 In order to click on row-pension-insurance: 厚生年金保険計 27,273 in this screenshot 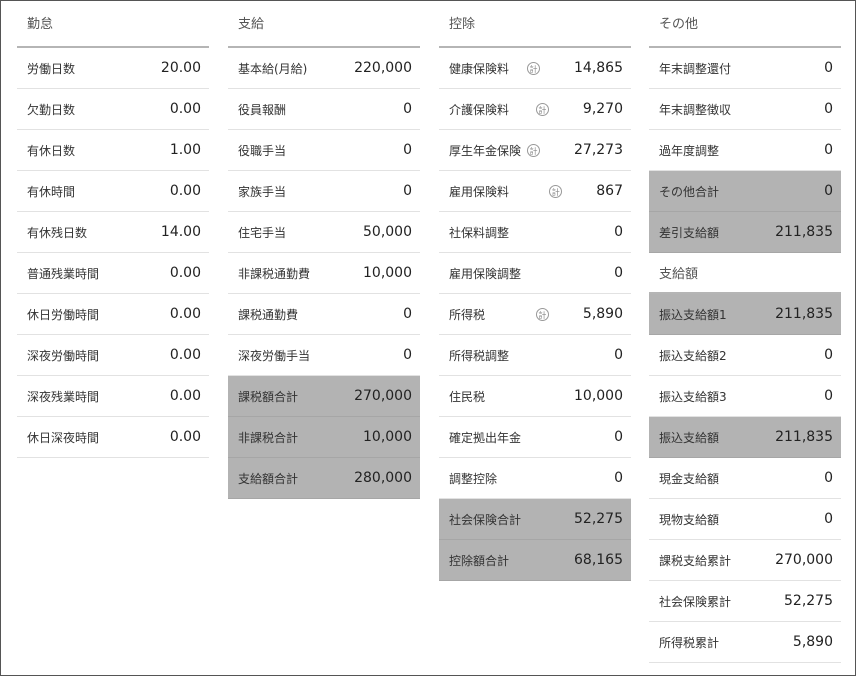, I will do `click(535, 150)`.